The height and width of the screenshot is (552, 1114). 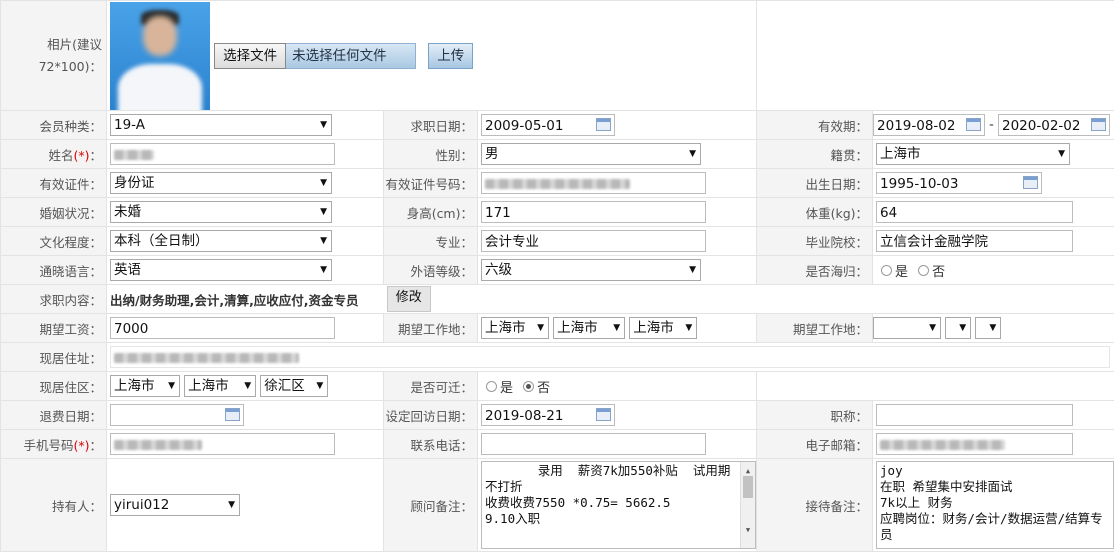 I want to click on revisit-date-input: 2019-08-21, so click(x=548, y=415).